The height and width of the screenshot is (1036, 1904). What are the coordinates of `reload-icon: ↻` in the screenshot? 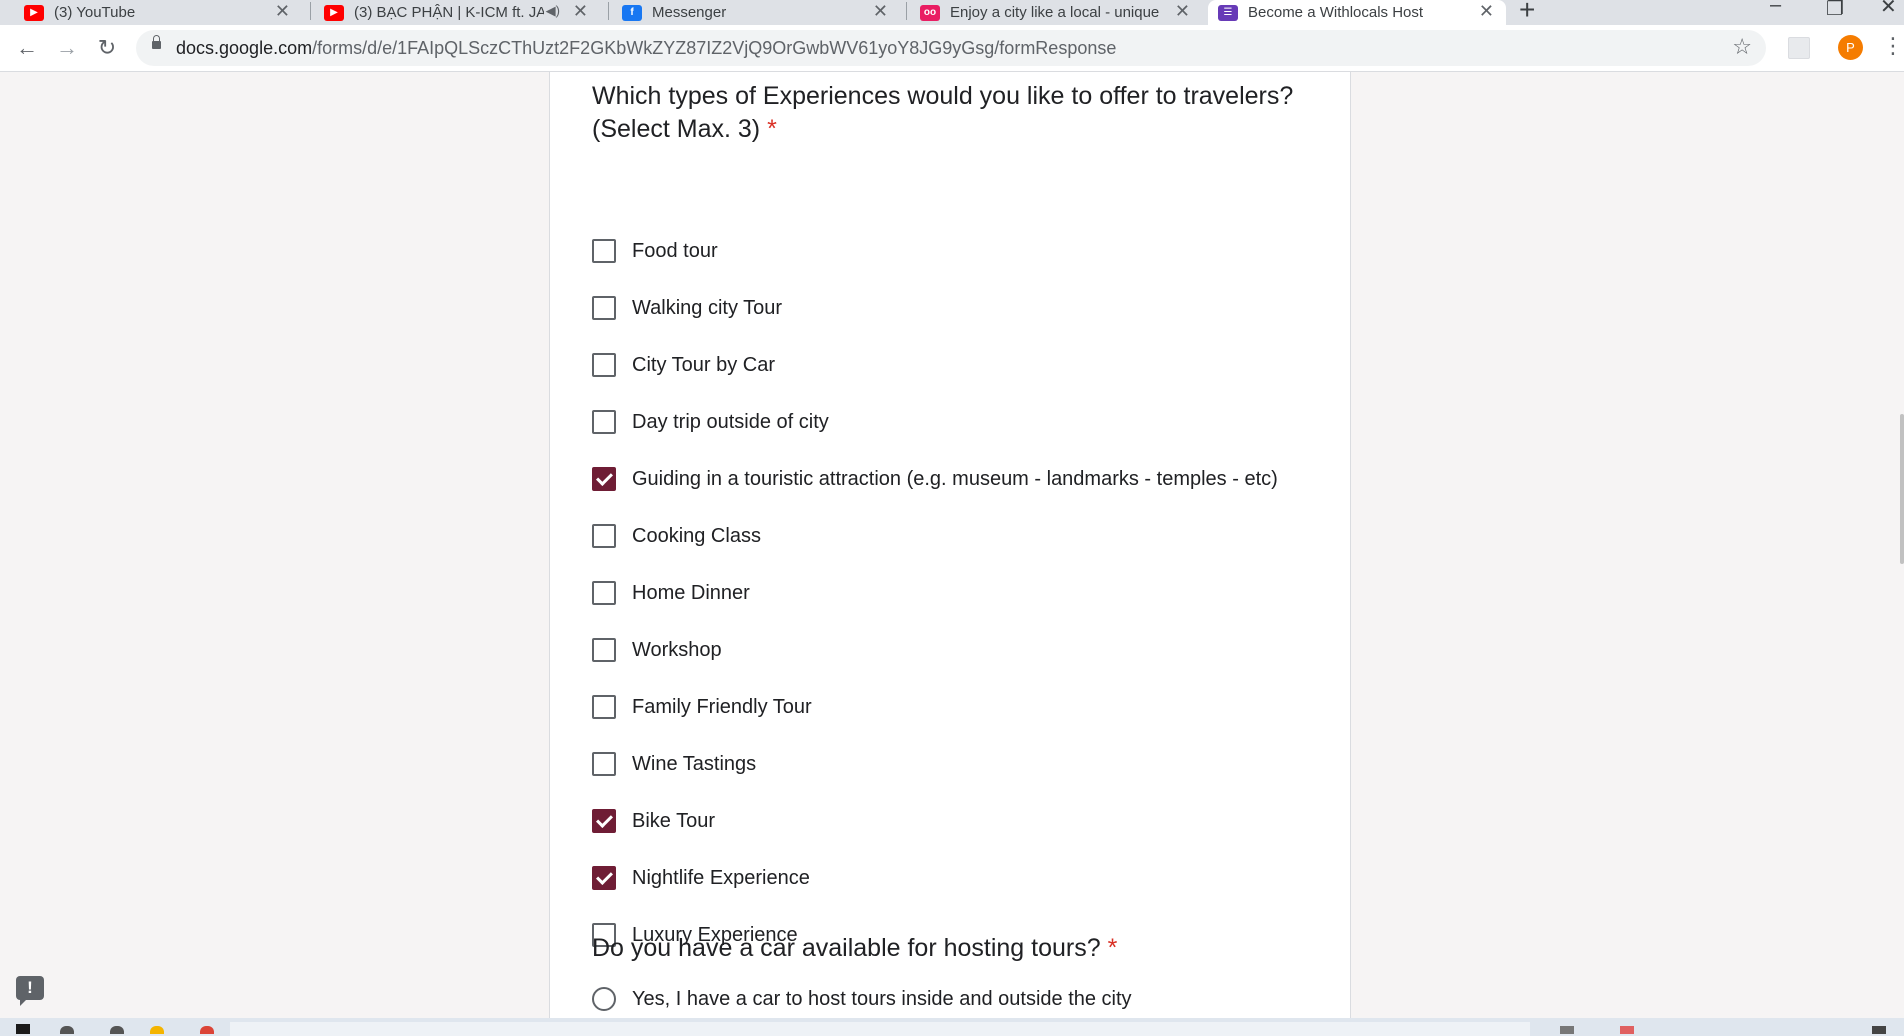 It's located at (107, 48).